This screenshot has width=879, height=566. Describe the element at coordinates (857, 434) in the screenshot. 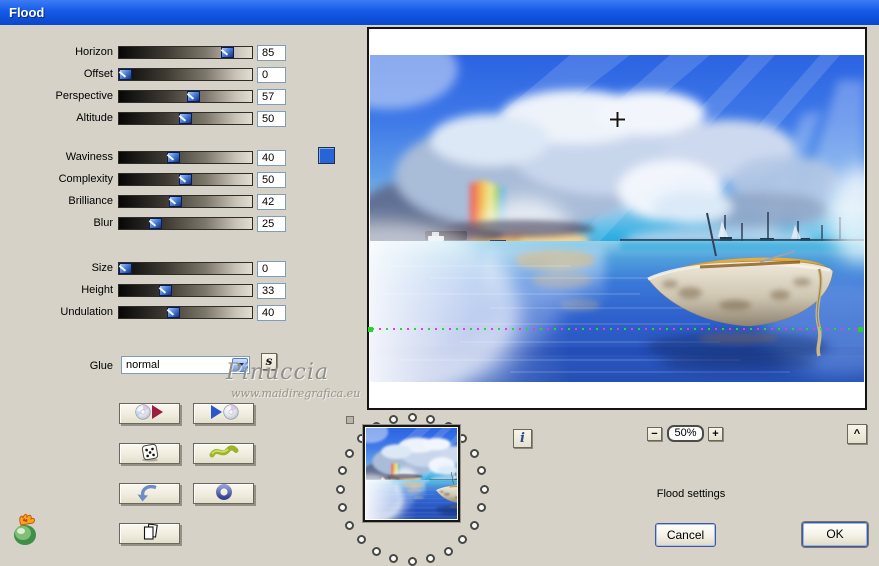

I see `scroll-up-button: ^` at that location.